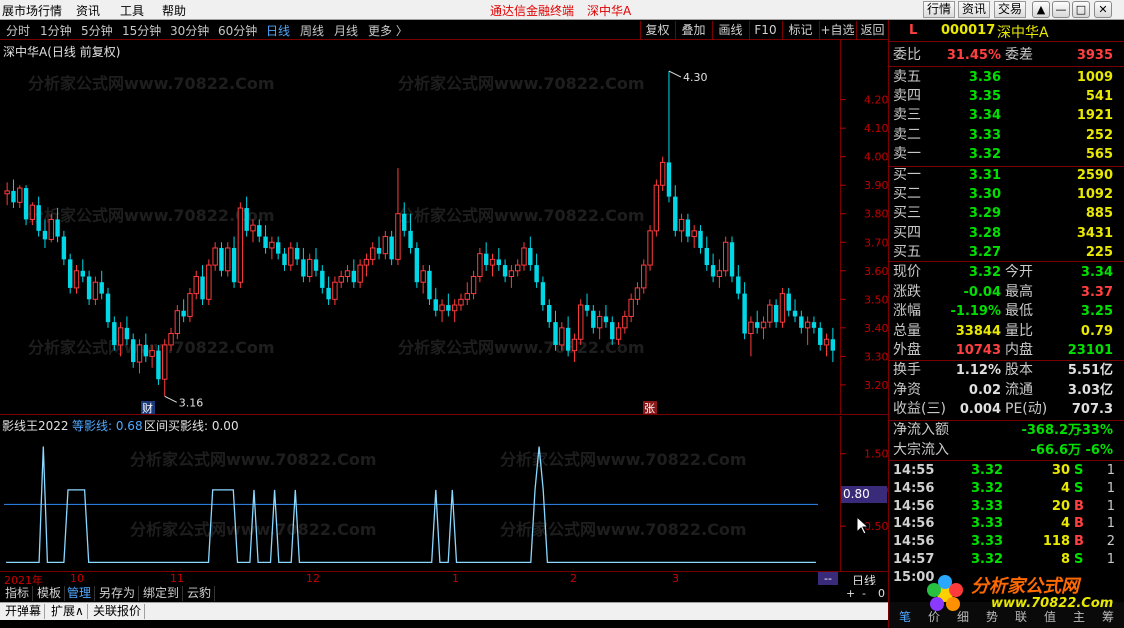 The image size is (1124, 628). I want to click on bids-row: 买四 3.28 3431, so click(1006, 233).